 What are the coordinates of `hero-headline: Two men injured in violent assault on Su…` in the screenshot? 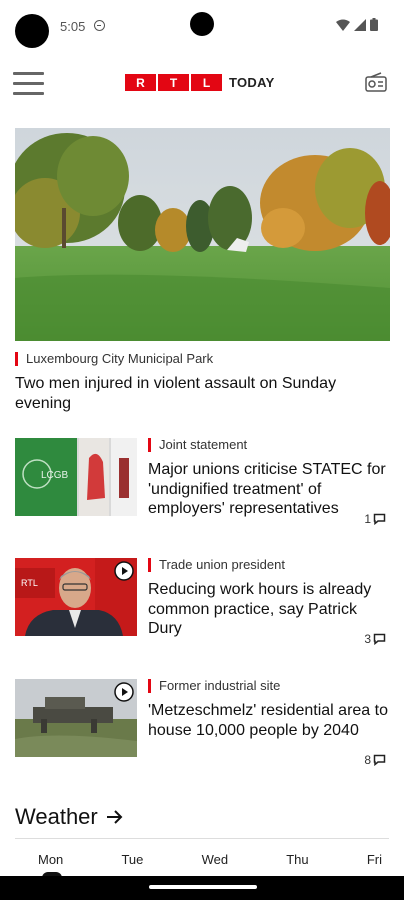 It's located at (200, 394).